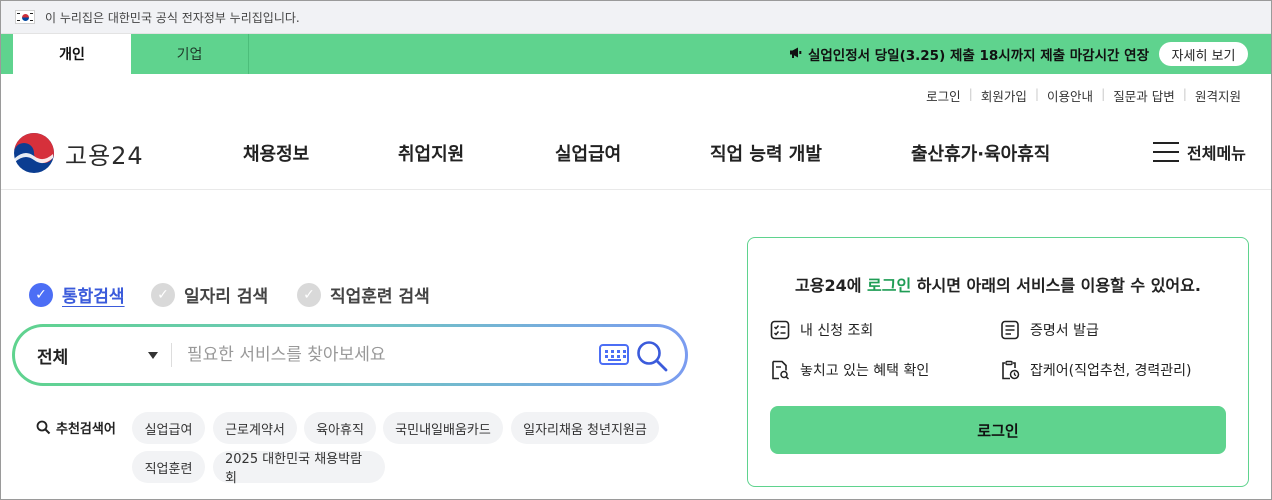 This screenshot has width=1272, height=500. What do you see at coordinates (652, 356) in the screenshot?
I see `search-icon` at bounding box center [652, 356].